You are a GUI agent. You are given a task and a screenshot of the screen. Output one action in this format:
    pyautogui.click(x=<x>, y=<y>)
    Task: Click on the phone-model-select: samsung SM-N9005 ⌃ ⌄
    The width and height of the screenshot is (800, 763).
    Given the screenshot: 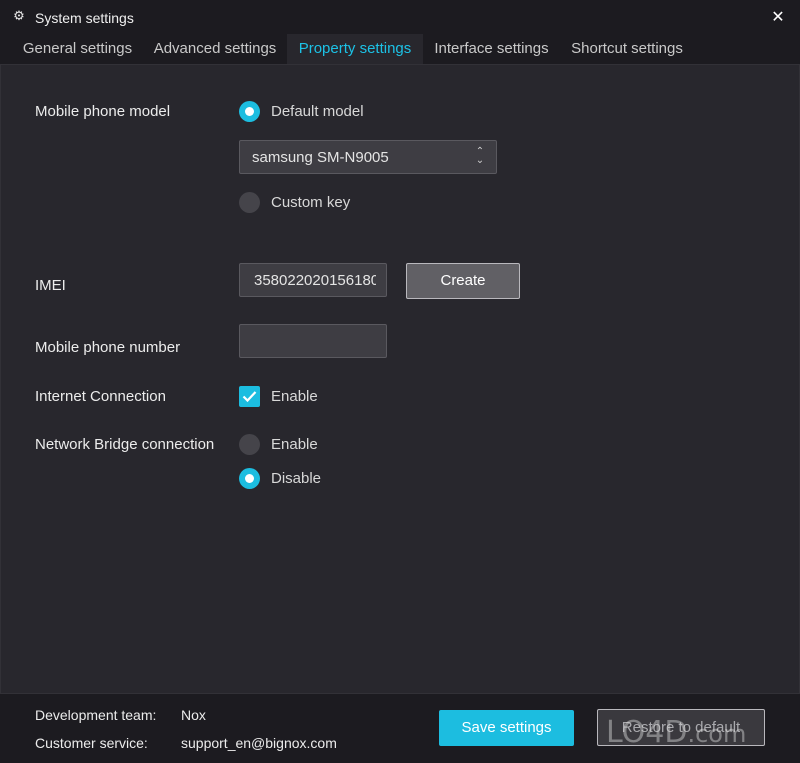 What is the action you would take?
    pyautogui.click(x=368, y=157)
    